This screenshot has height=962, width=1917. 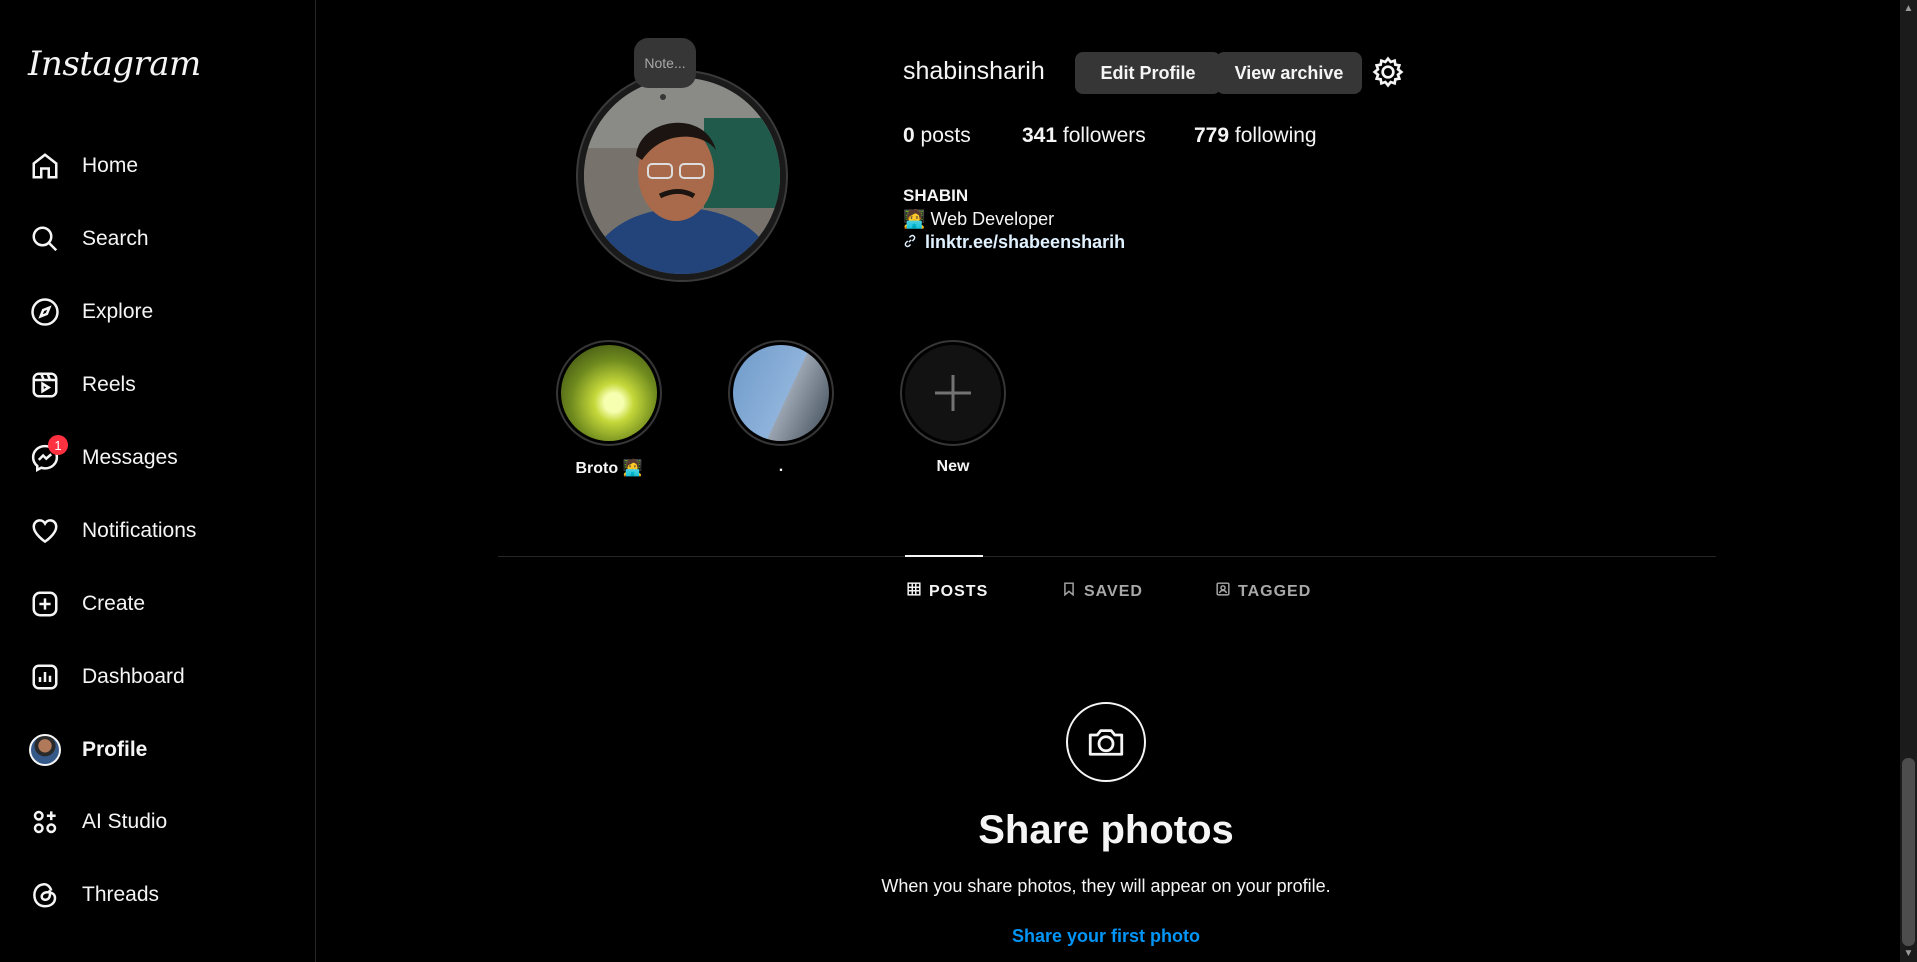 I want to click on following-count: 779, so click(x=1212, y=135).